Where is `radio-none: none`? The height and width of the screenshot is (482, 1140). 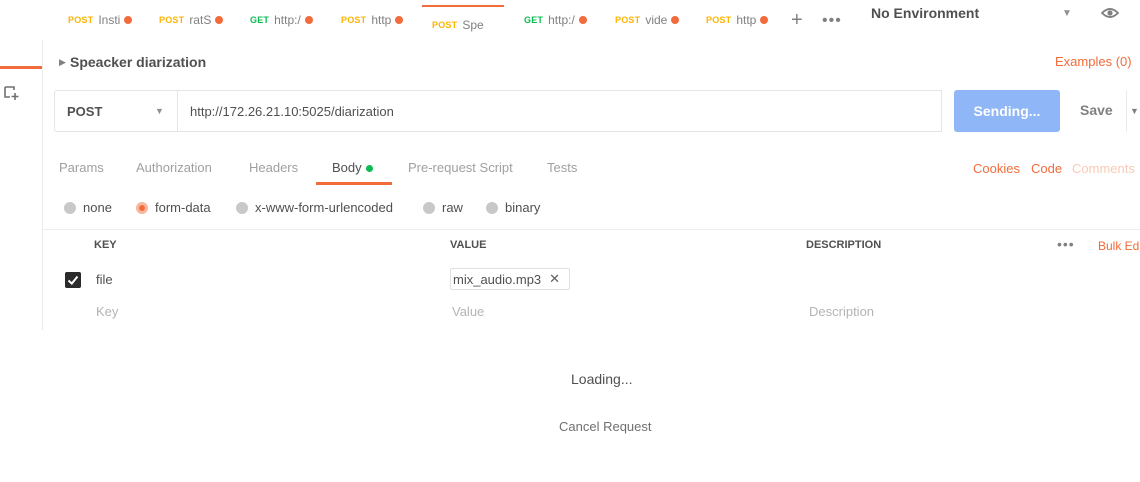
radio-none: none is located at coordinates (88, 207).